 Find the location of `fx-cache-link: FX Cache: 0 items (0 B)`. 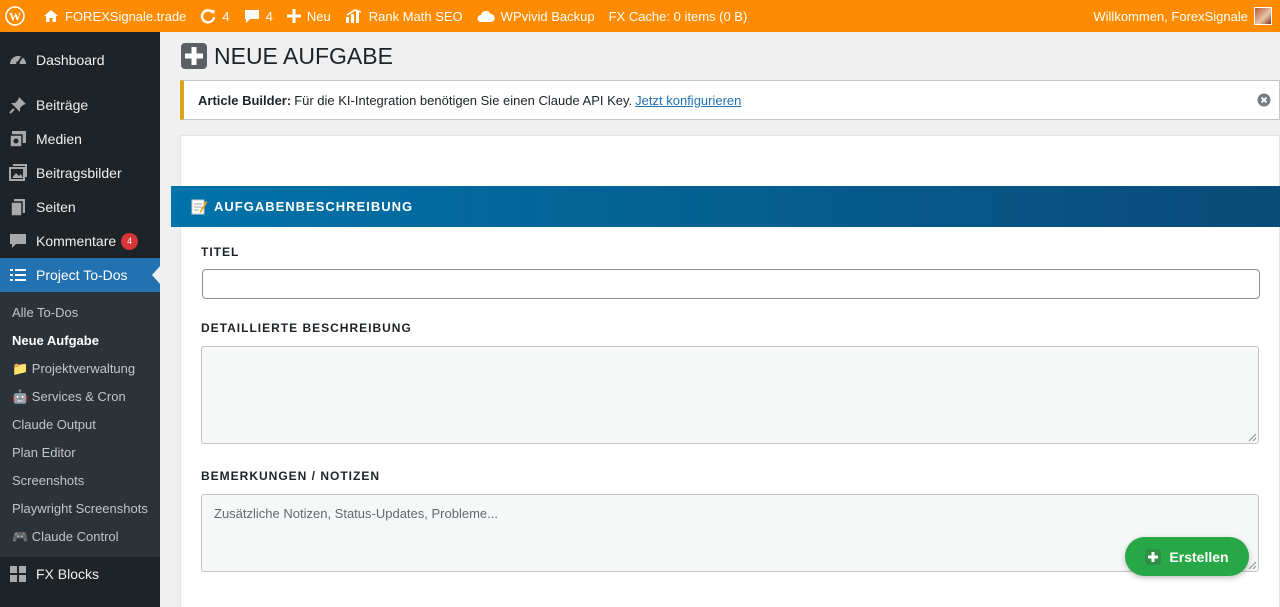

fx-cache-link: FX Cache: 0 items (0 B) is located at coordinates (678, 16).